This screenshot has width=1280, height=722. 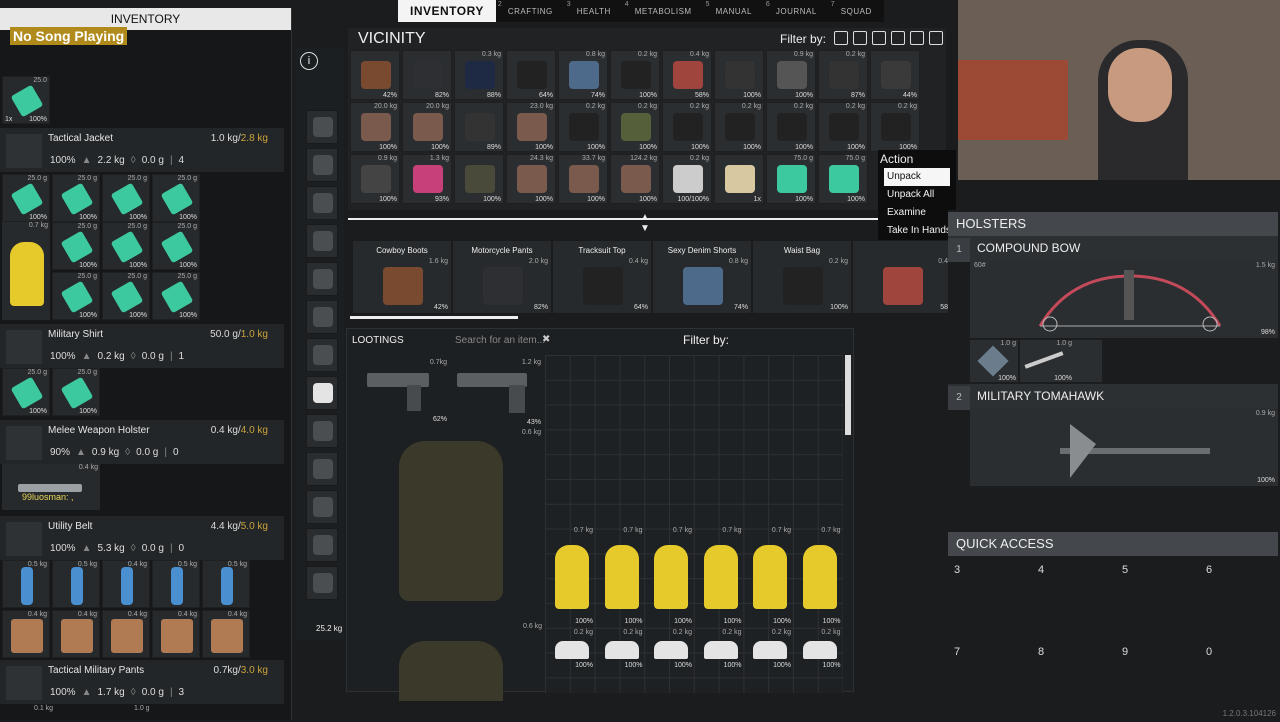 I want to click on vicinity-item: 42%, so click(x=375, y=75).